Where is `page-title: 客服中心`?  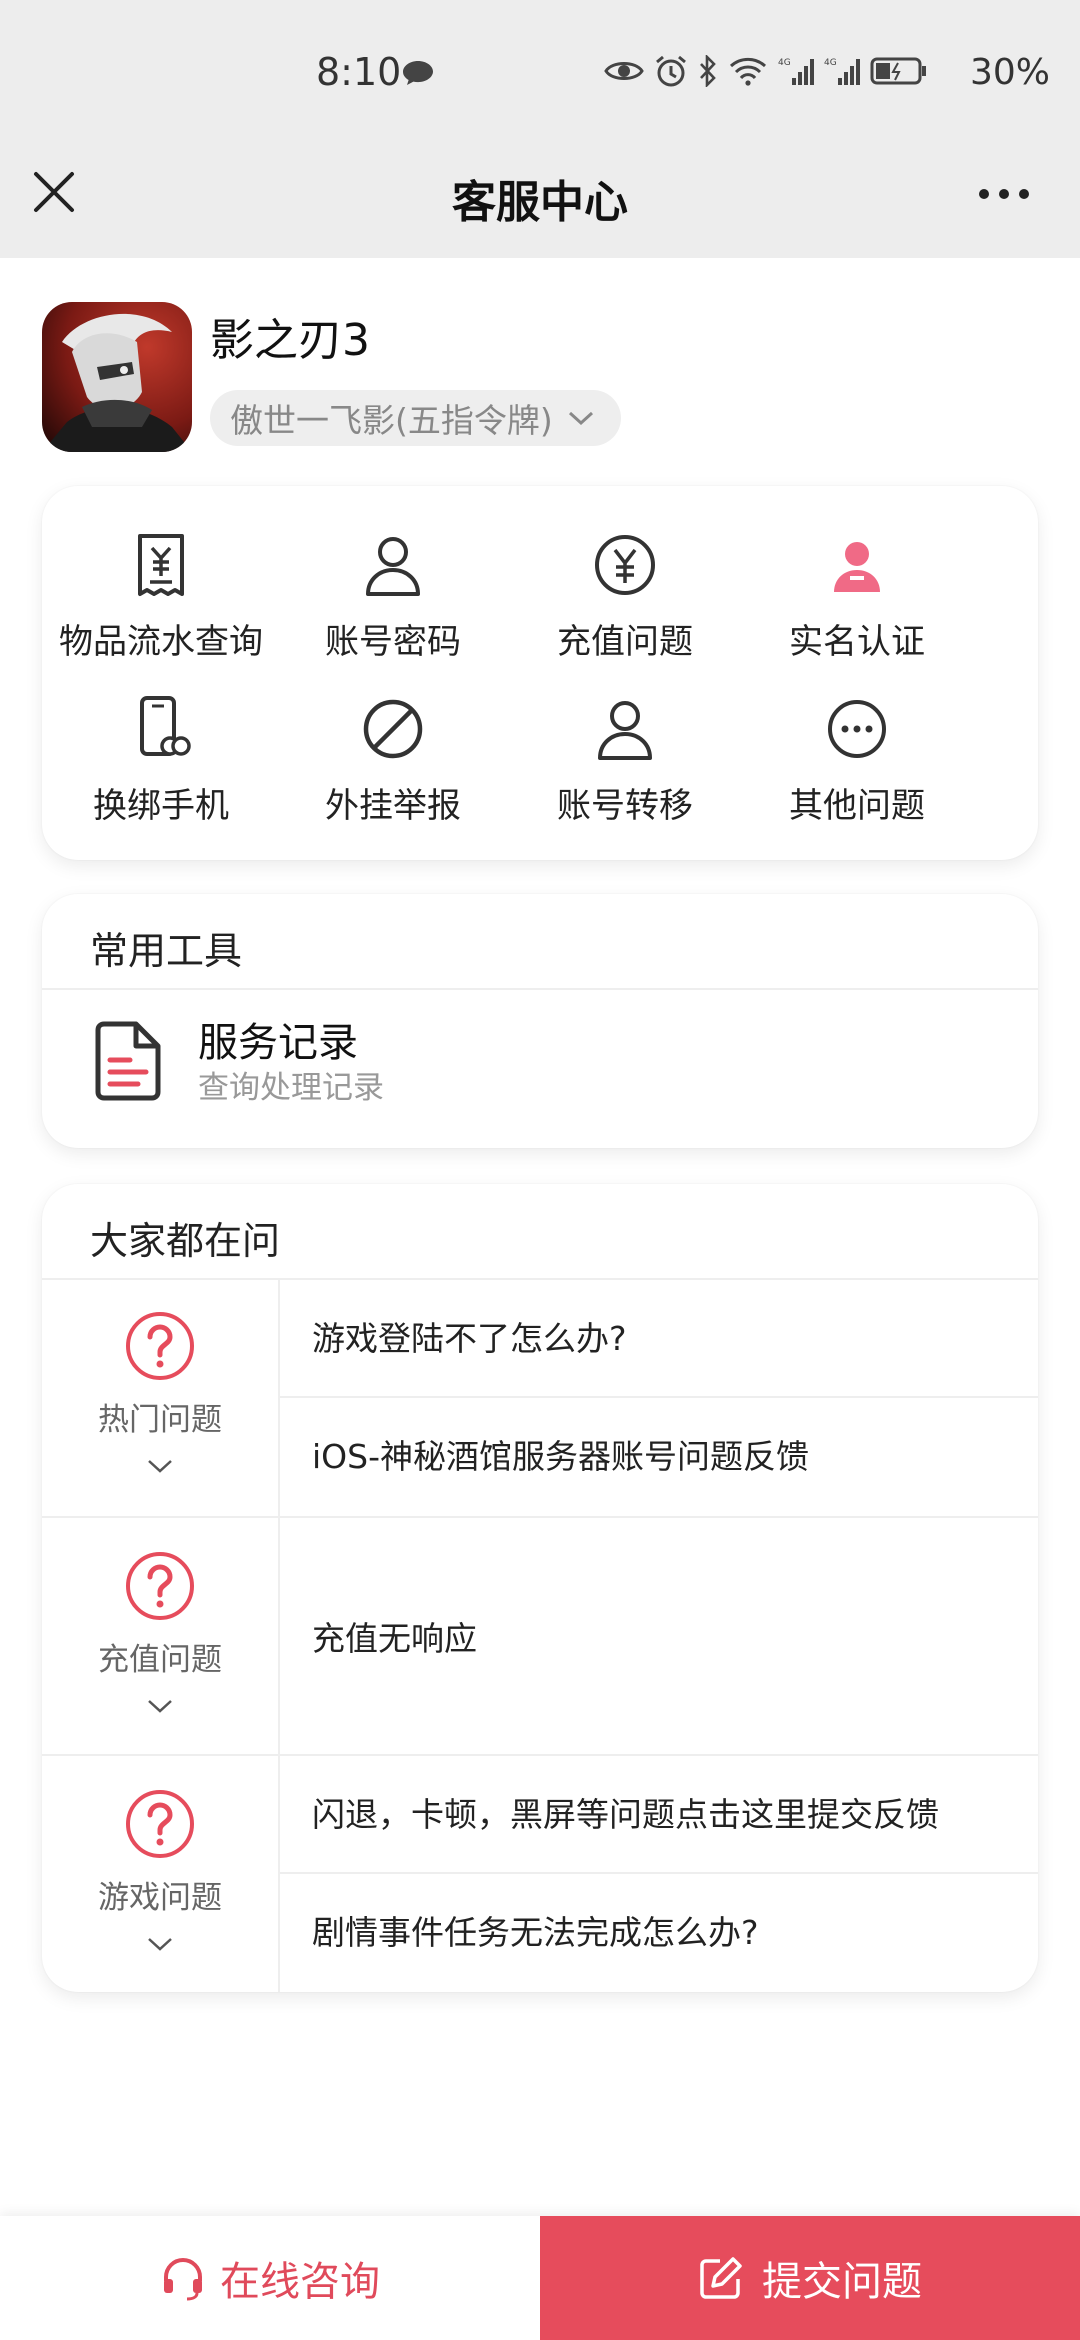
page-title: 客服中心 is located at coordinates (540, 202).